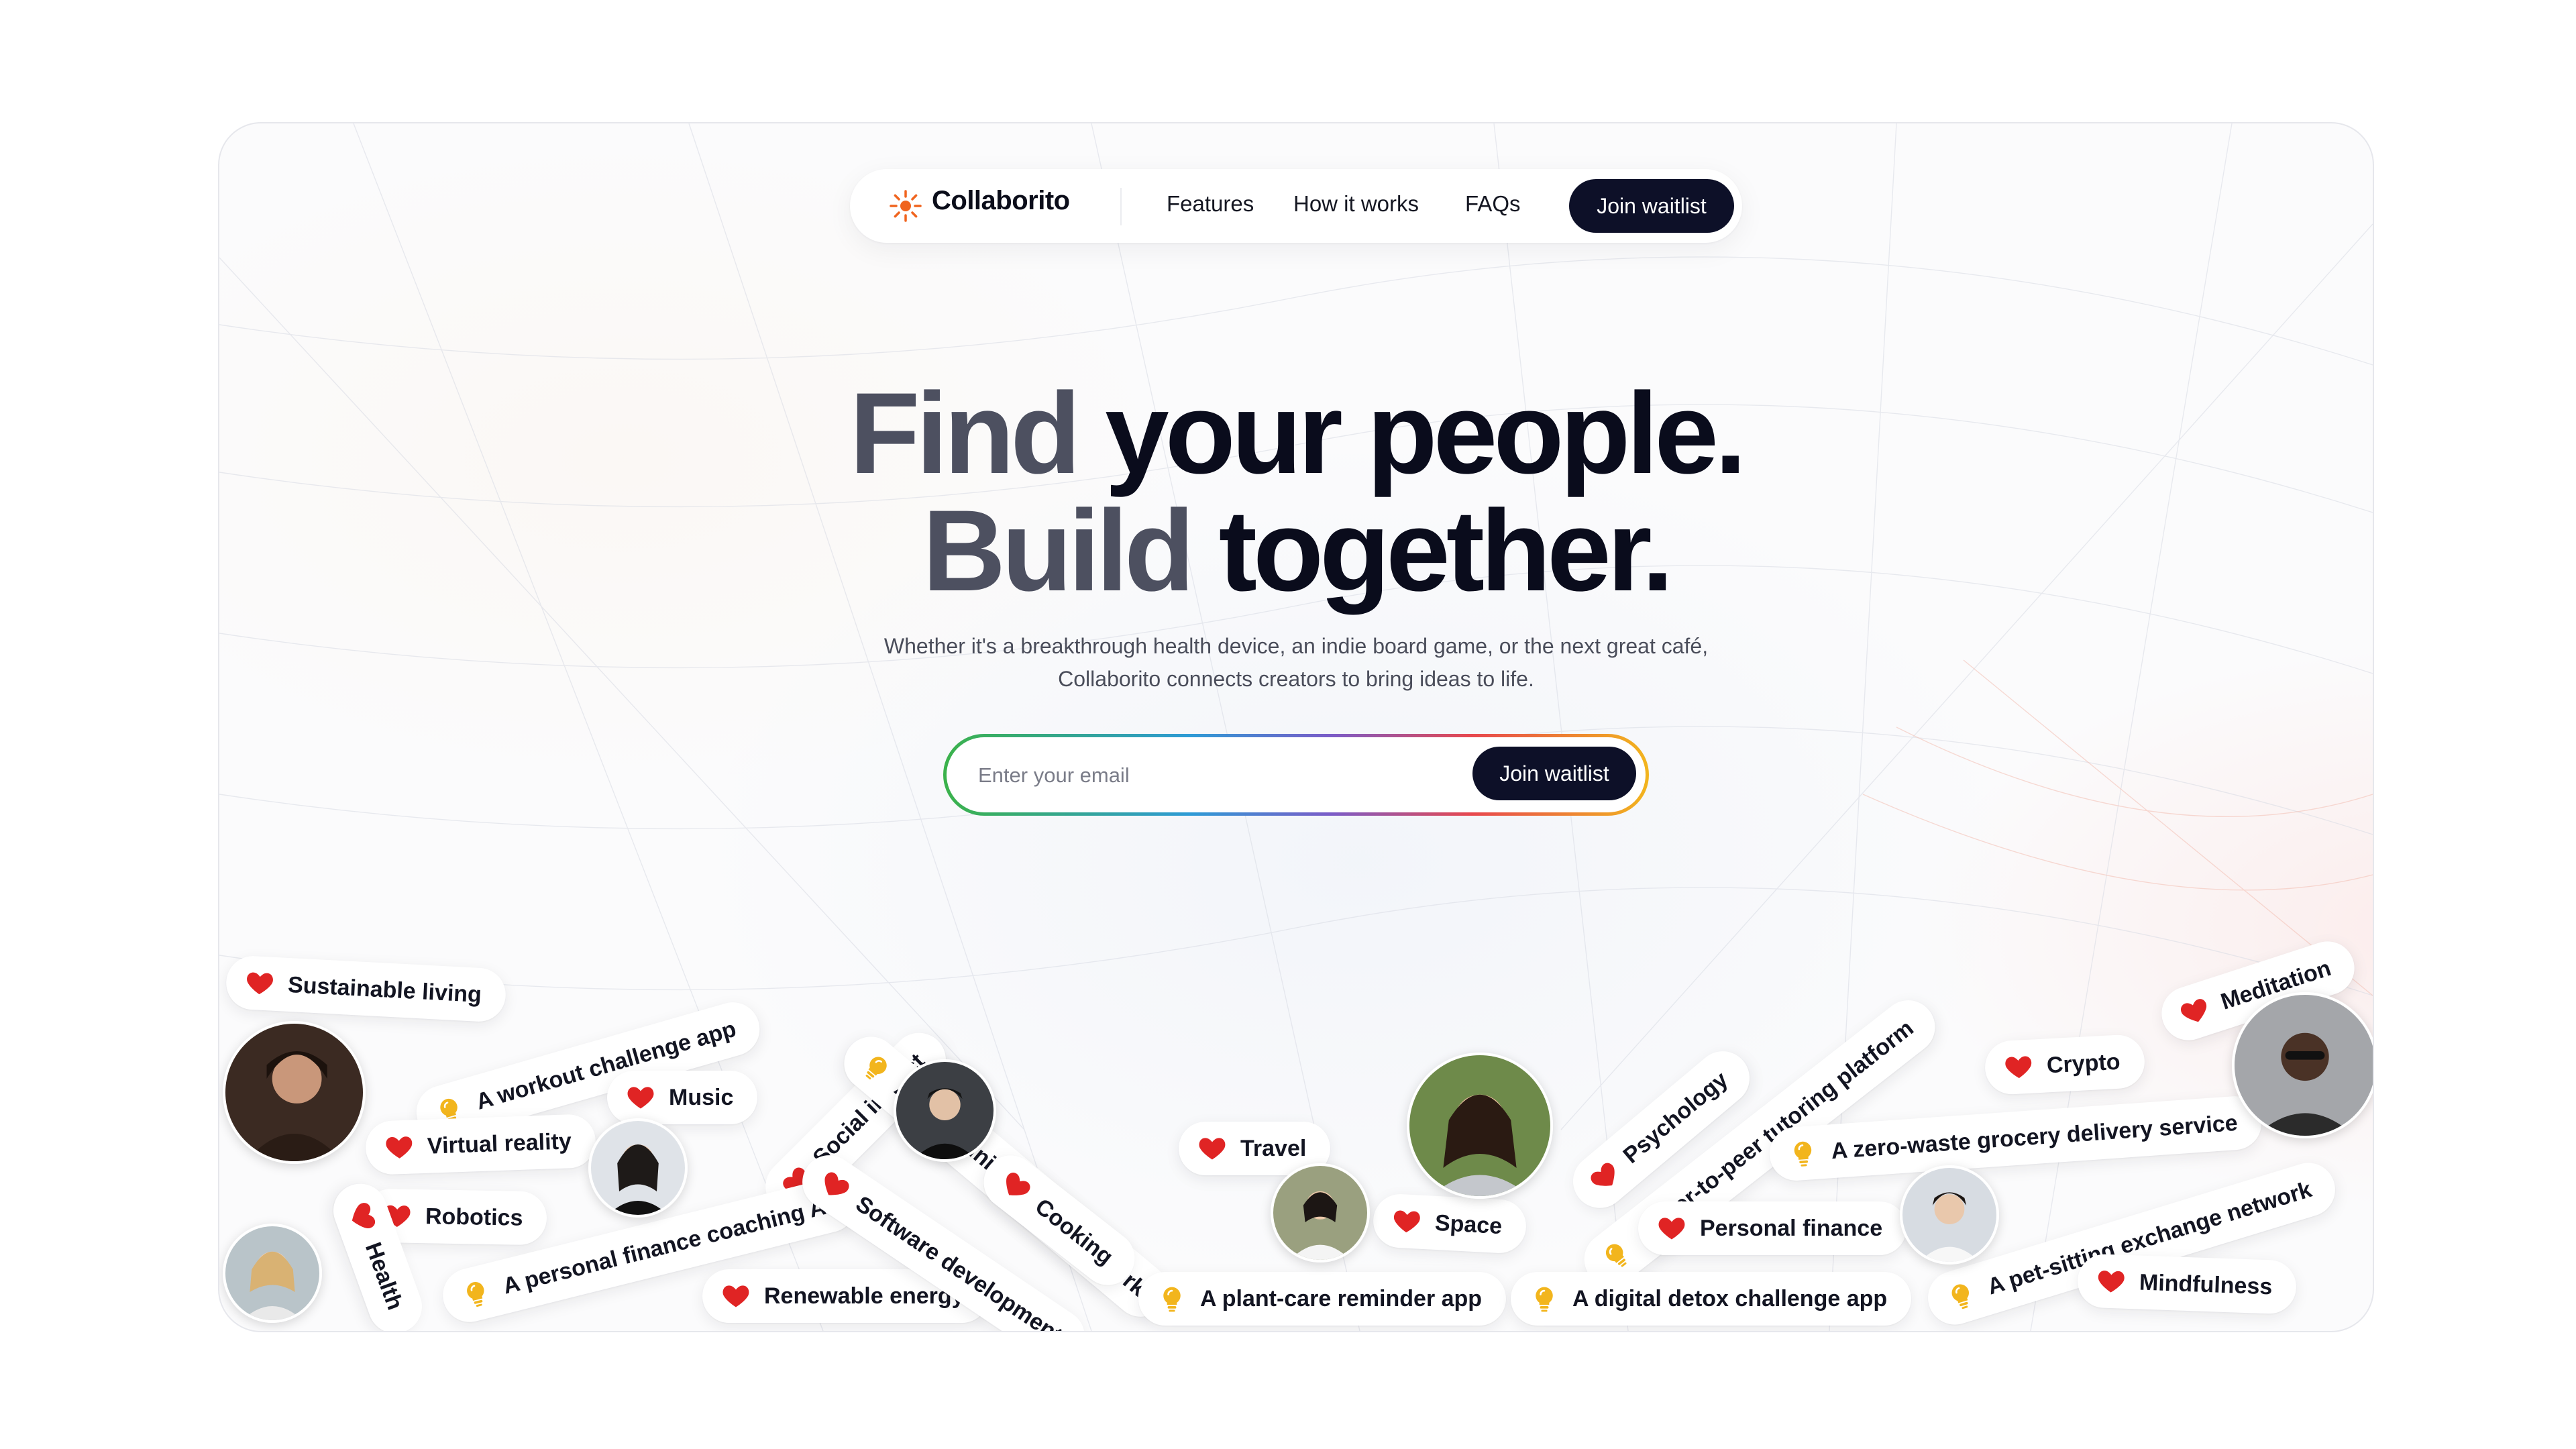 The image size is (2576, 1449). Describe the element at coordinates (1446, 550) in the screenshot. I see `hero-word-together: together.` at that location.